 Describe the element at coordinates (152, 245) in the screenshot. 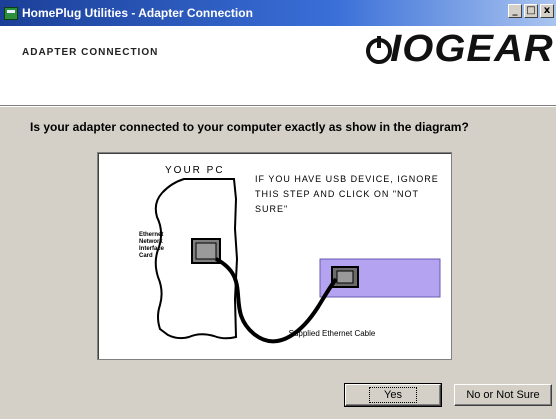

I see `card-label: Ethernet Network Interface Card` at that location.